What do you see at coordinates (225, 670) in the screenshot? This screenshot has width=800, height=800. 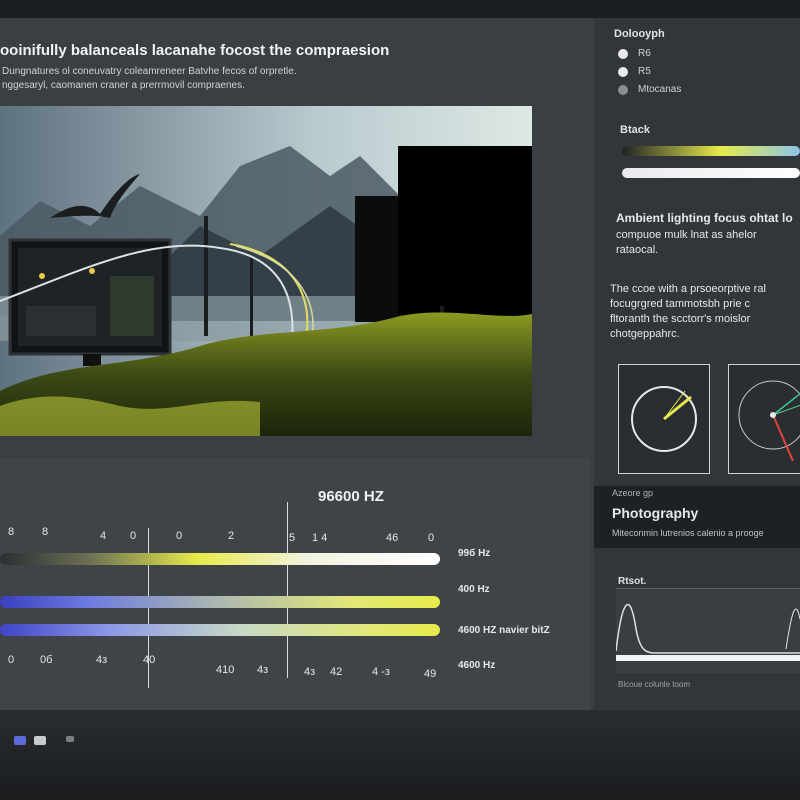 I see `tick-label: 410` at bounding box center [225, 670].